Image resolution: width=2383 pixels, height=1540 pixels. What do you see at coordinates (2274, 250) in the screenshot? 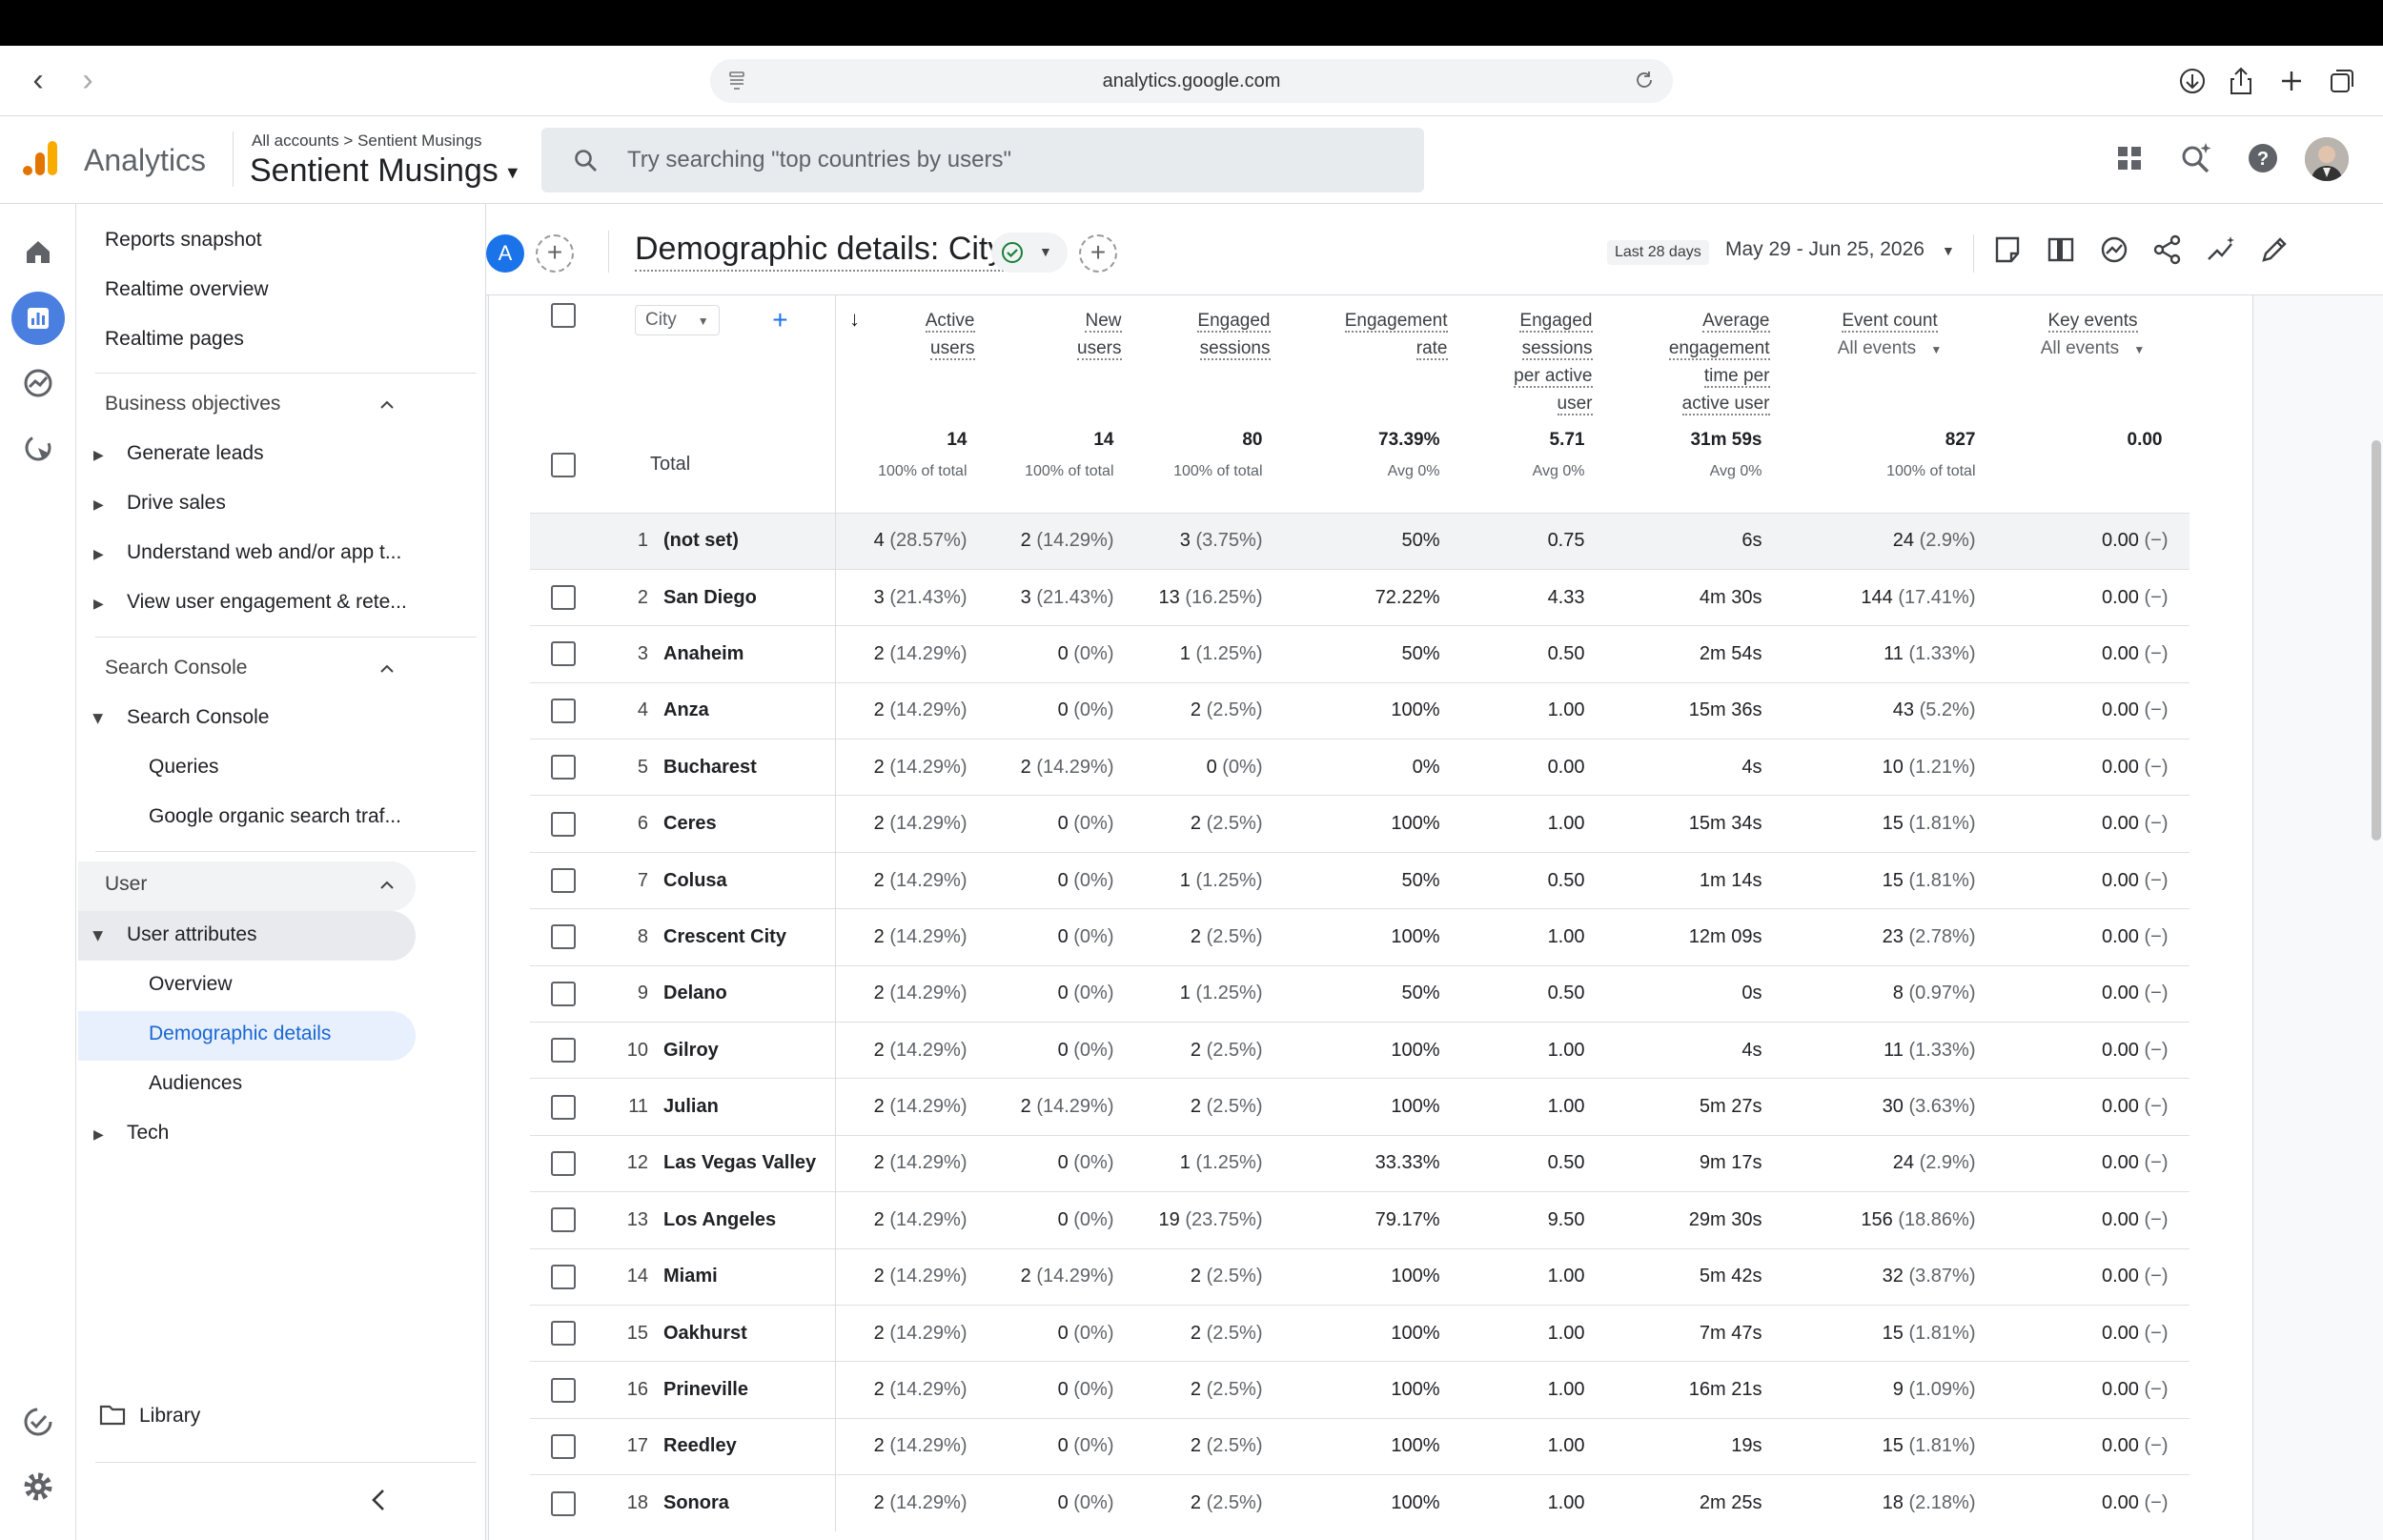
I see `edit-pencil-icon` at bounding box center [2274, 250].